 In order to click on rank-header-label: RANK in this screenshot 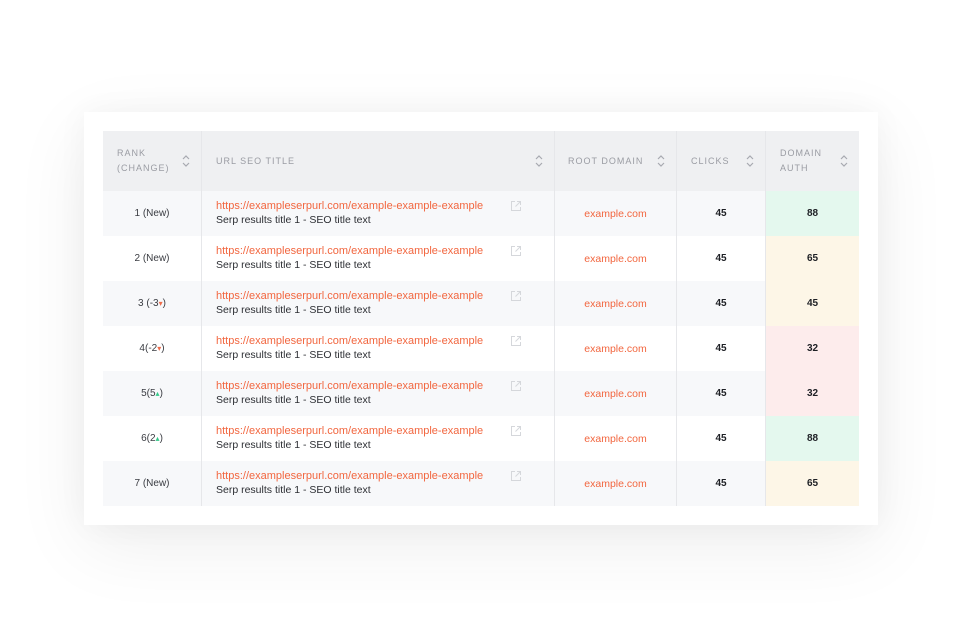, I will do `click(132, 153)`.